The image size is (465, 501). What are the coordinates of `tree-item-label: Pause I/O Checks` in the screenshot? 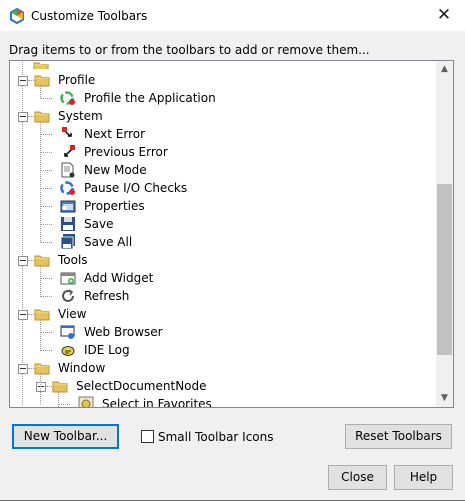 It's located at (136, 188).